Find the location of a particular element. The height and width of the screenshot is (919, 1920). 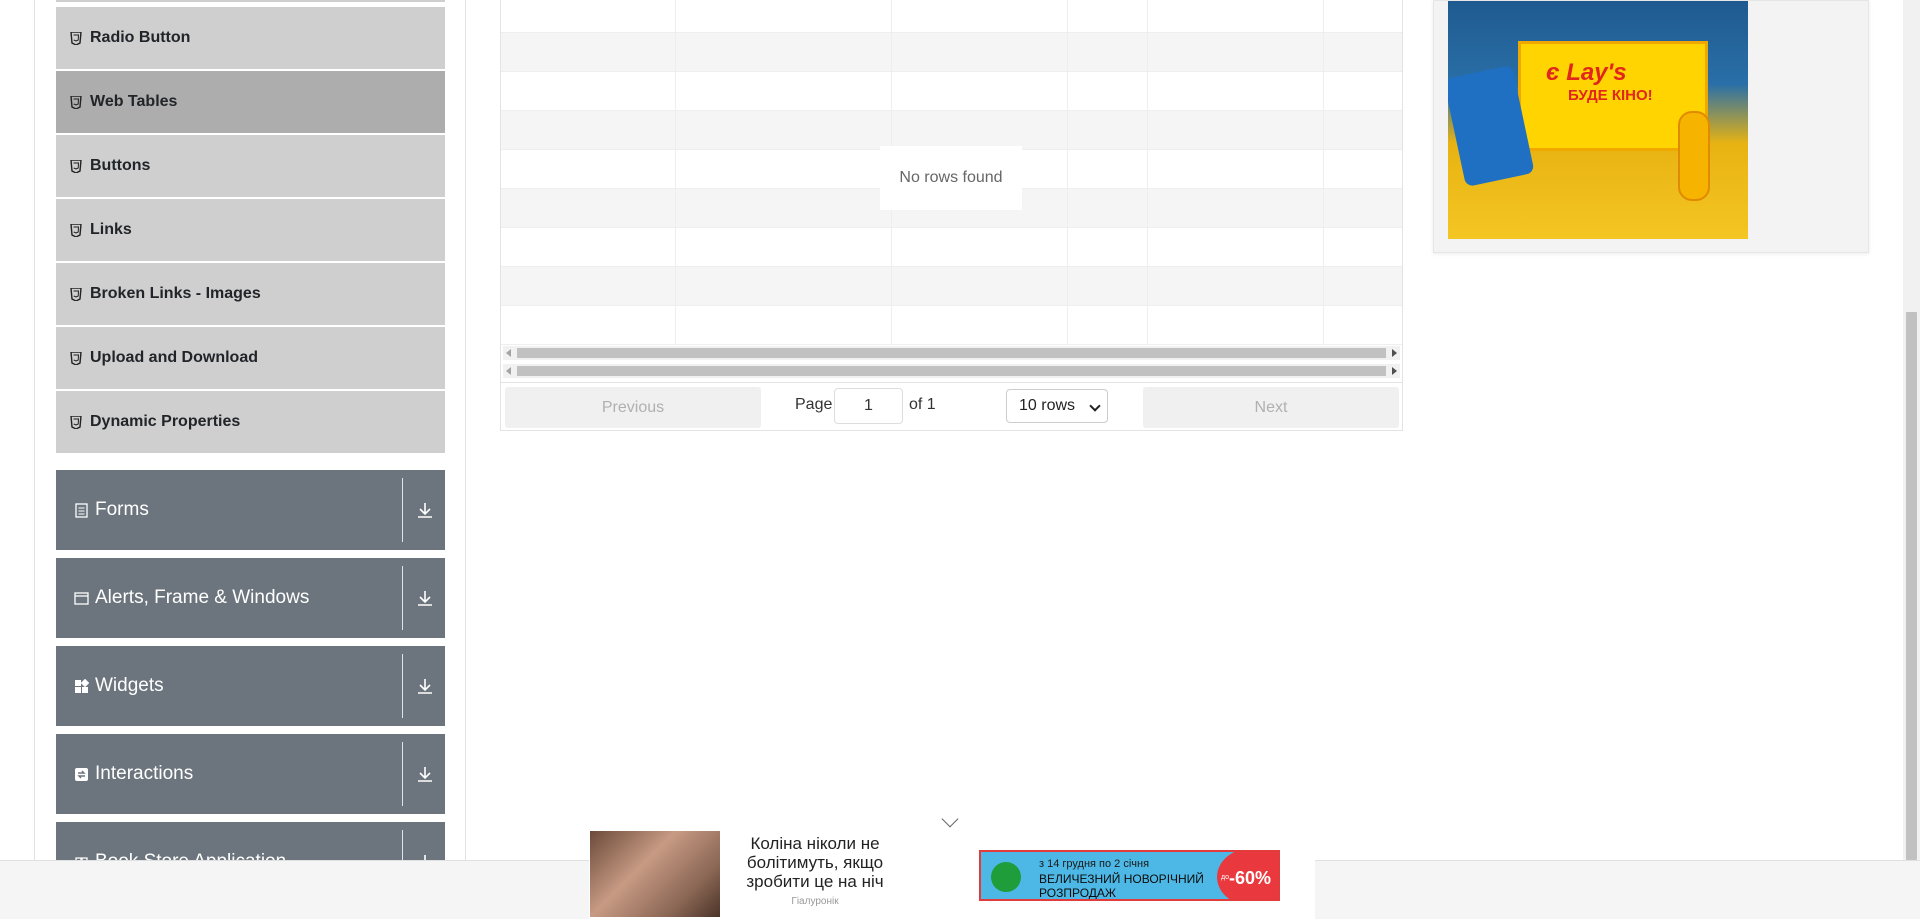

widgets-icon is located at coordinates (82, 685).